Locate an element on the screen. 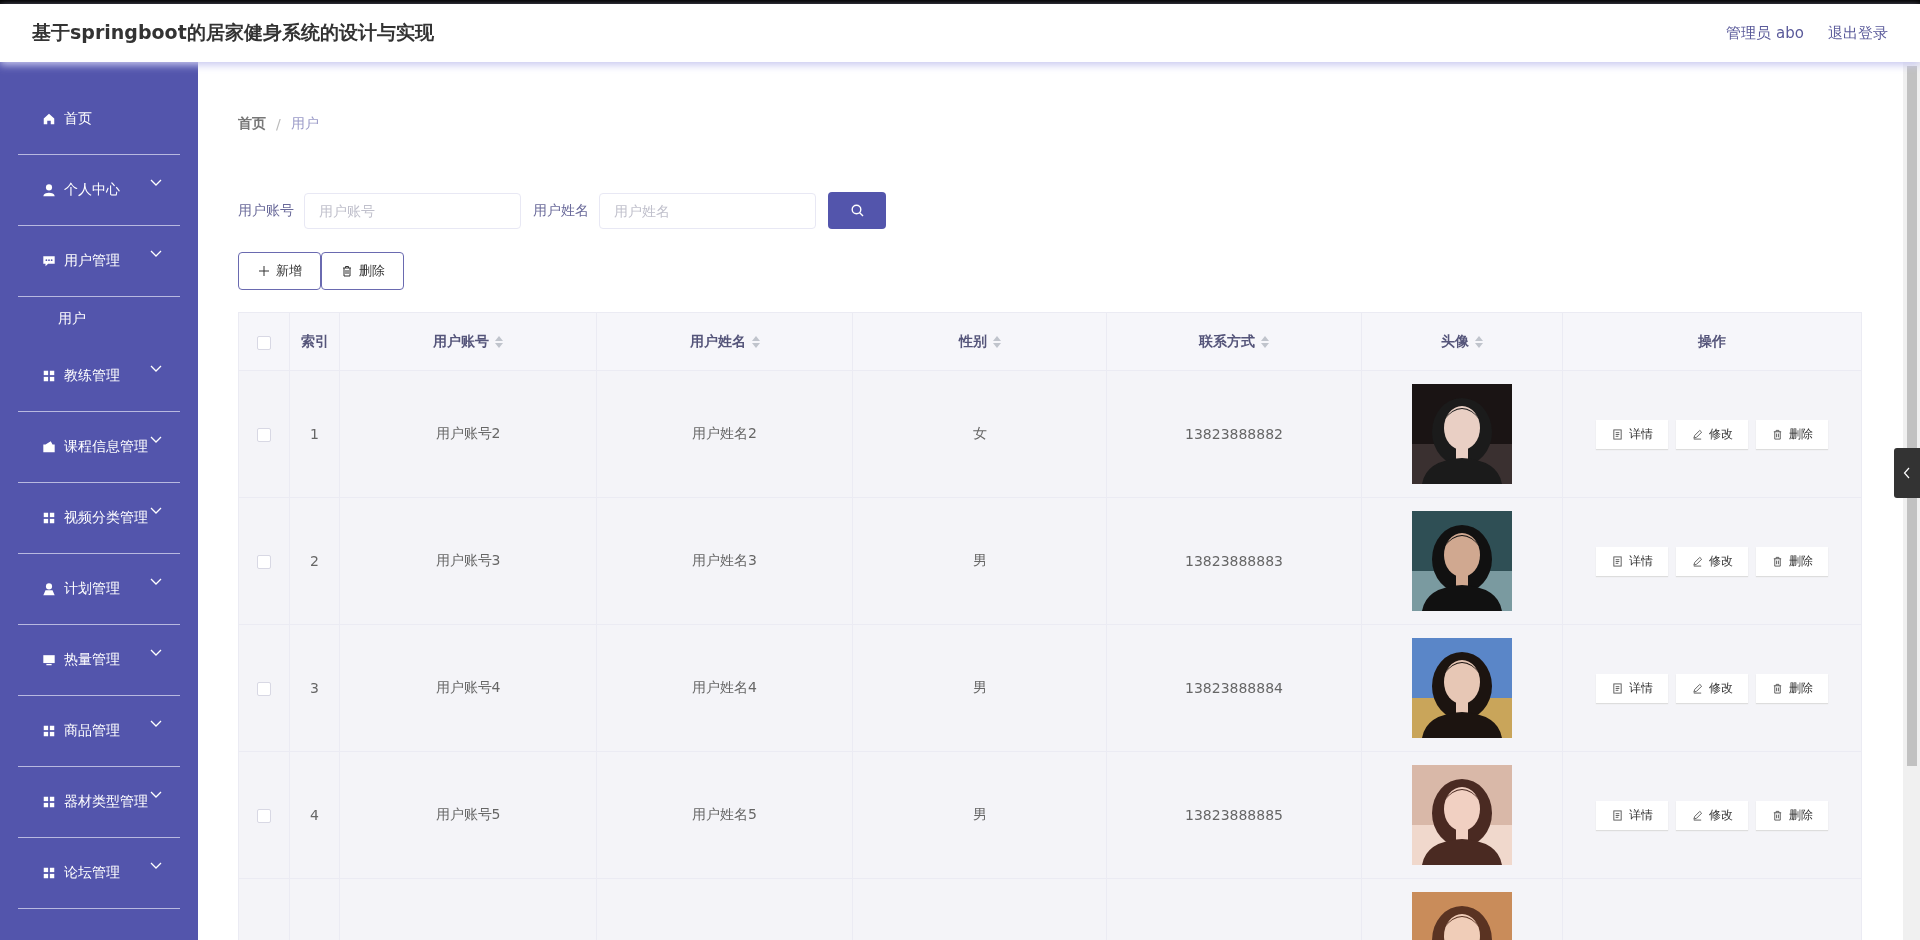  search-icon is located at coordinates (857, 210).